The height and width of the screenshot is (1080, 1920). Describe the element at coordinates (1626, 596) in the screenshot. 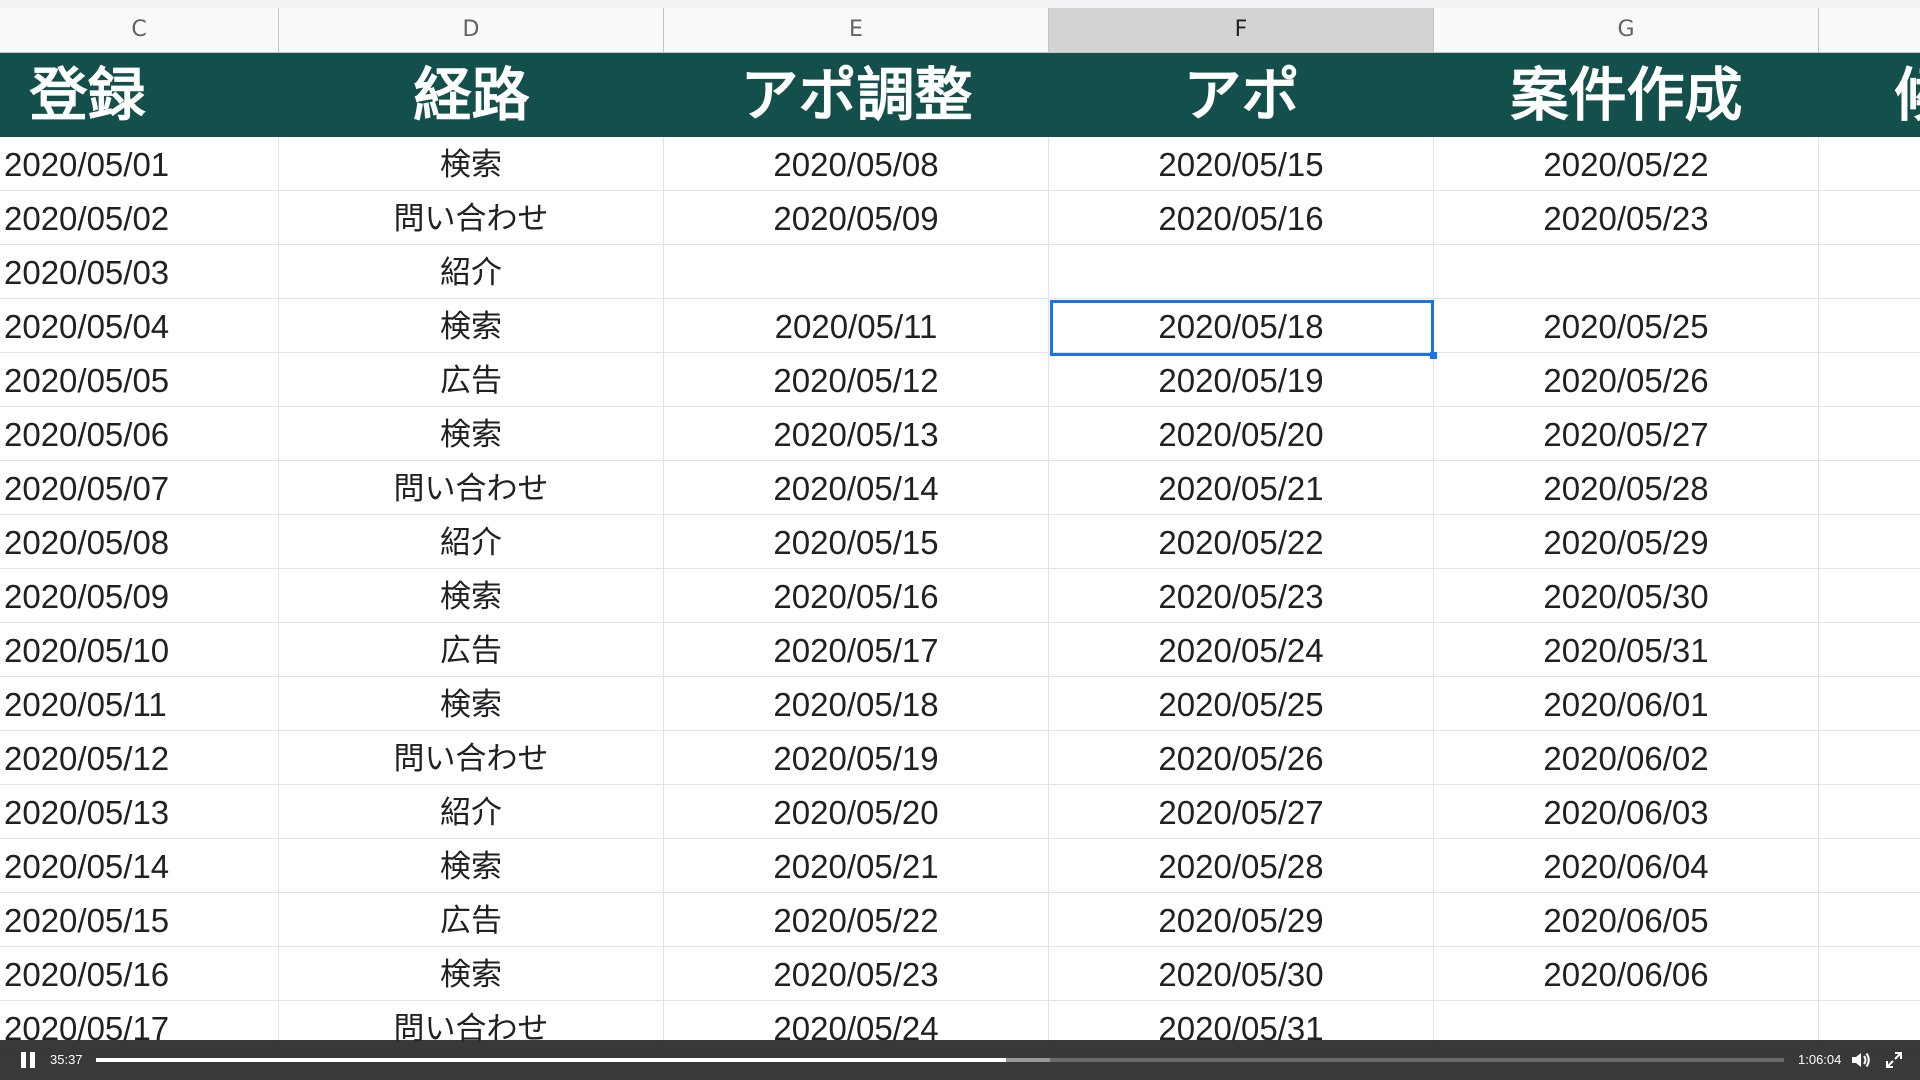

I see `cell-g: 2020/05/30` at that location.